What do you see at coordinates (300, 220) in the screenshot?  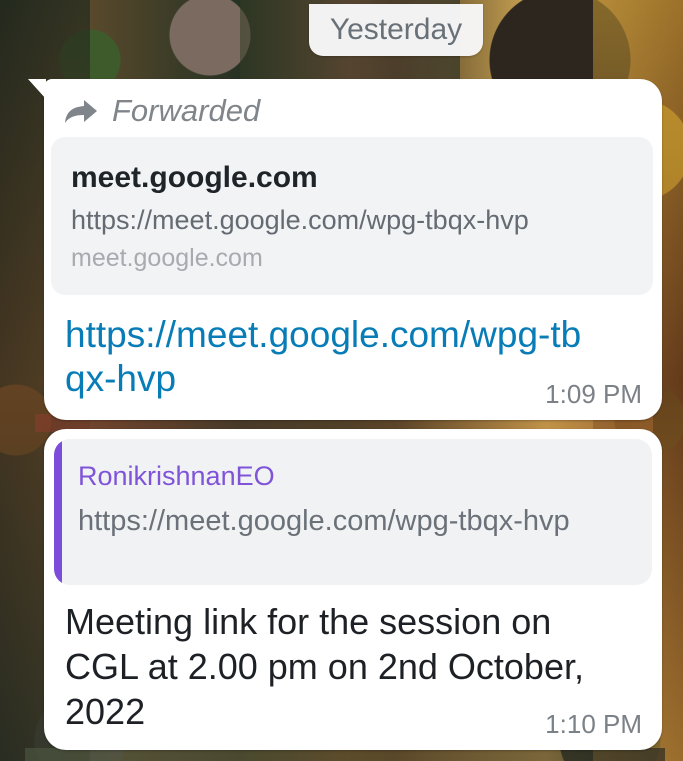 I see `link-preview-url: https://meet.google.com/wpg-tbqx-hvp` at bounding box center [300, 220].